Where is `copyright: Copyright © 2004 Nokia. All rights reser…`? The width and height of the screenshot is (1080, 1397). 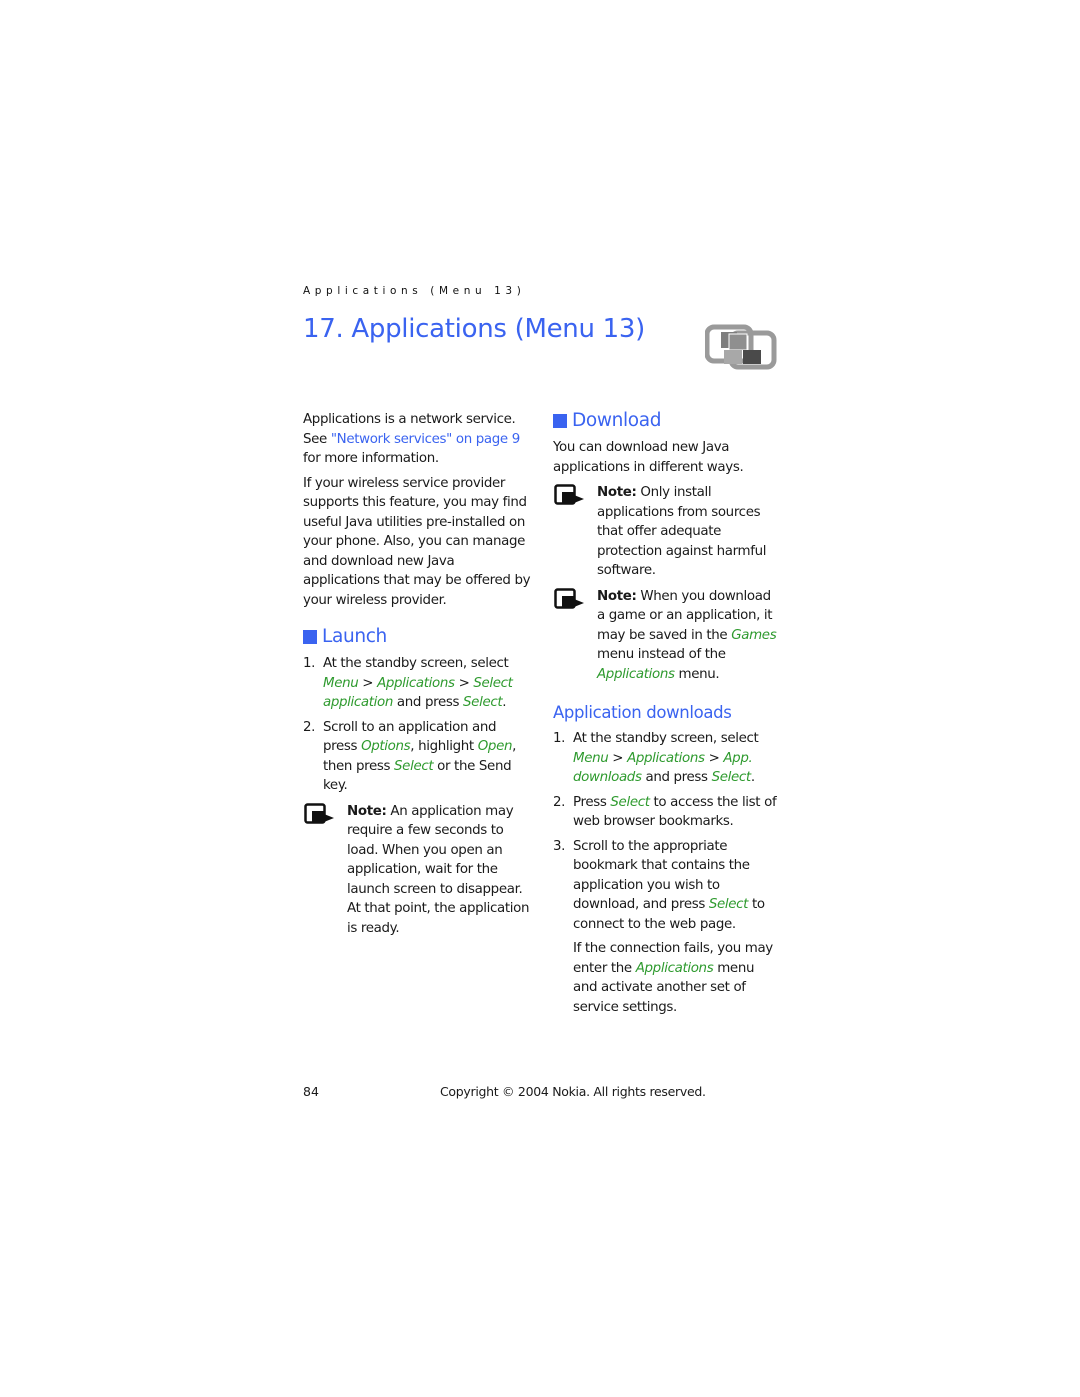
copyright: Copyright © 2004 Nokia. All rights reser… is located at coordinates (573, 1091).